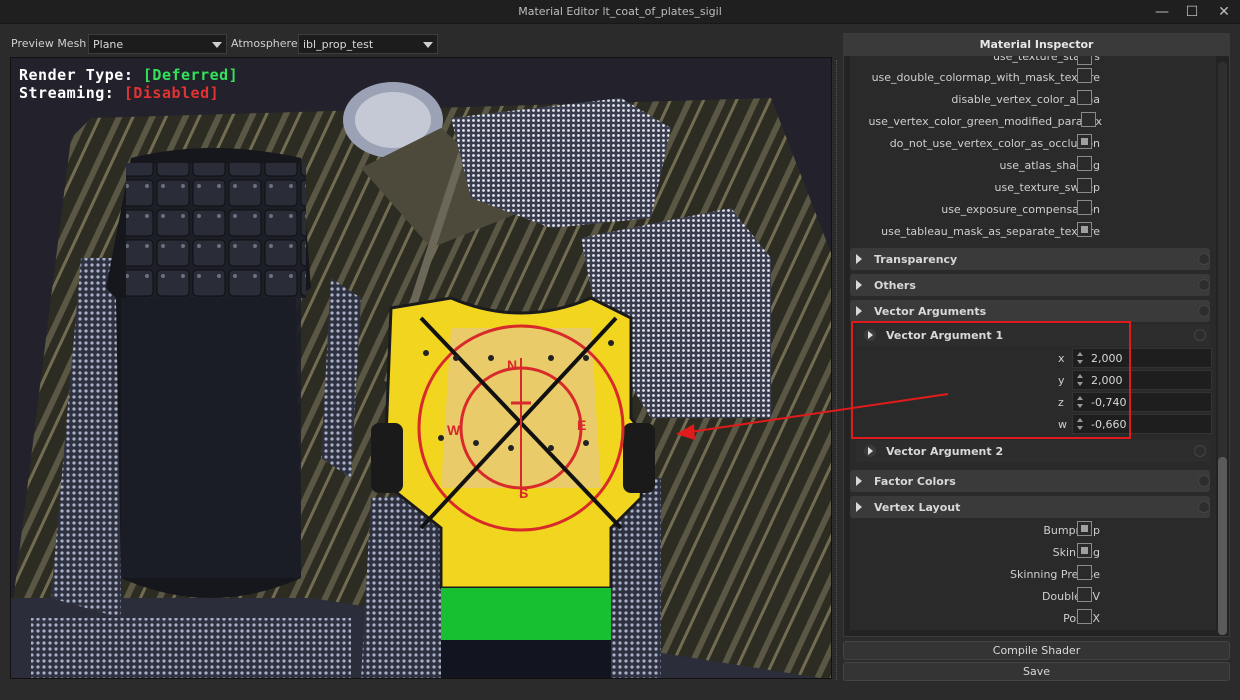  What do you see at coordinates (1036, 650) in the screenshot?
I see `compile-shader-button: Compile Shader` at bounding box center [1036, 650].